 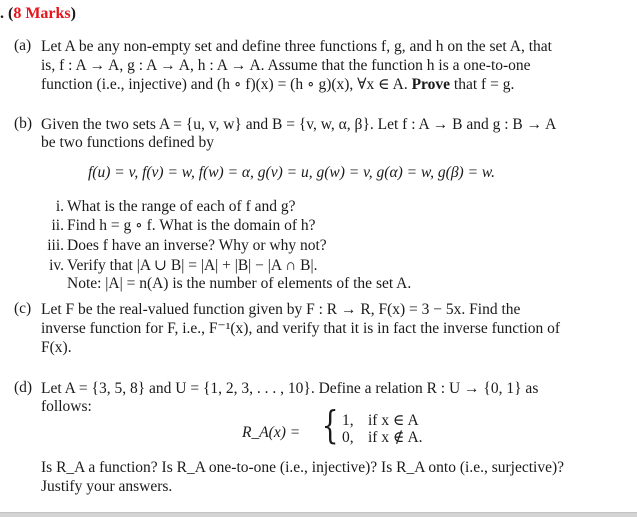 I want to click on subpart-ii-text: Find h = g ∘ f. What is the domain of h?, so click(x=191, y=225).